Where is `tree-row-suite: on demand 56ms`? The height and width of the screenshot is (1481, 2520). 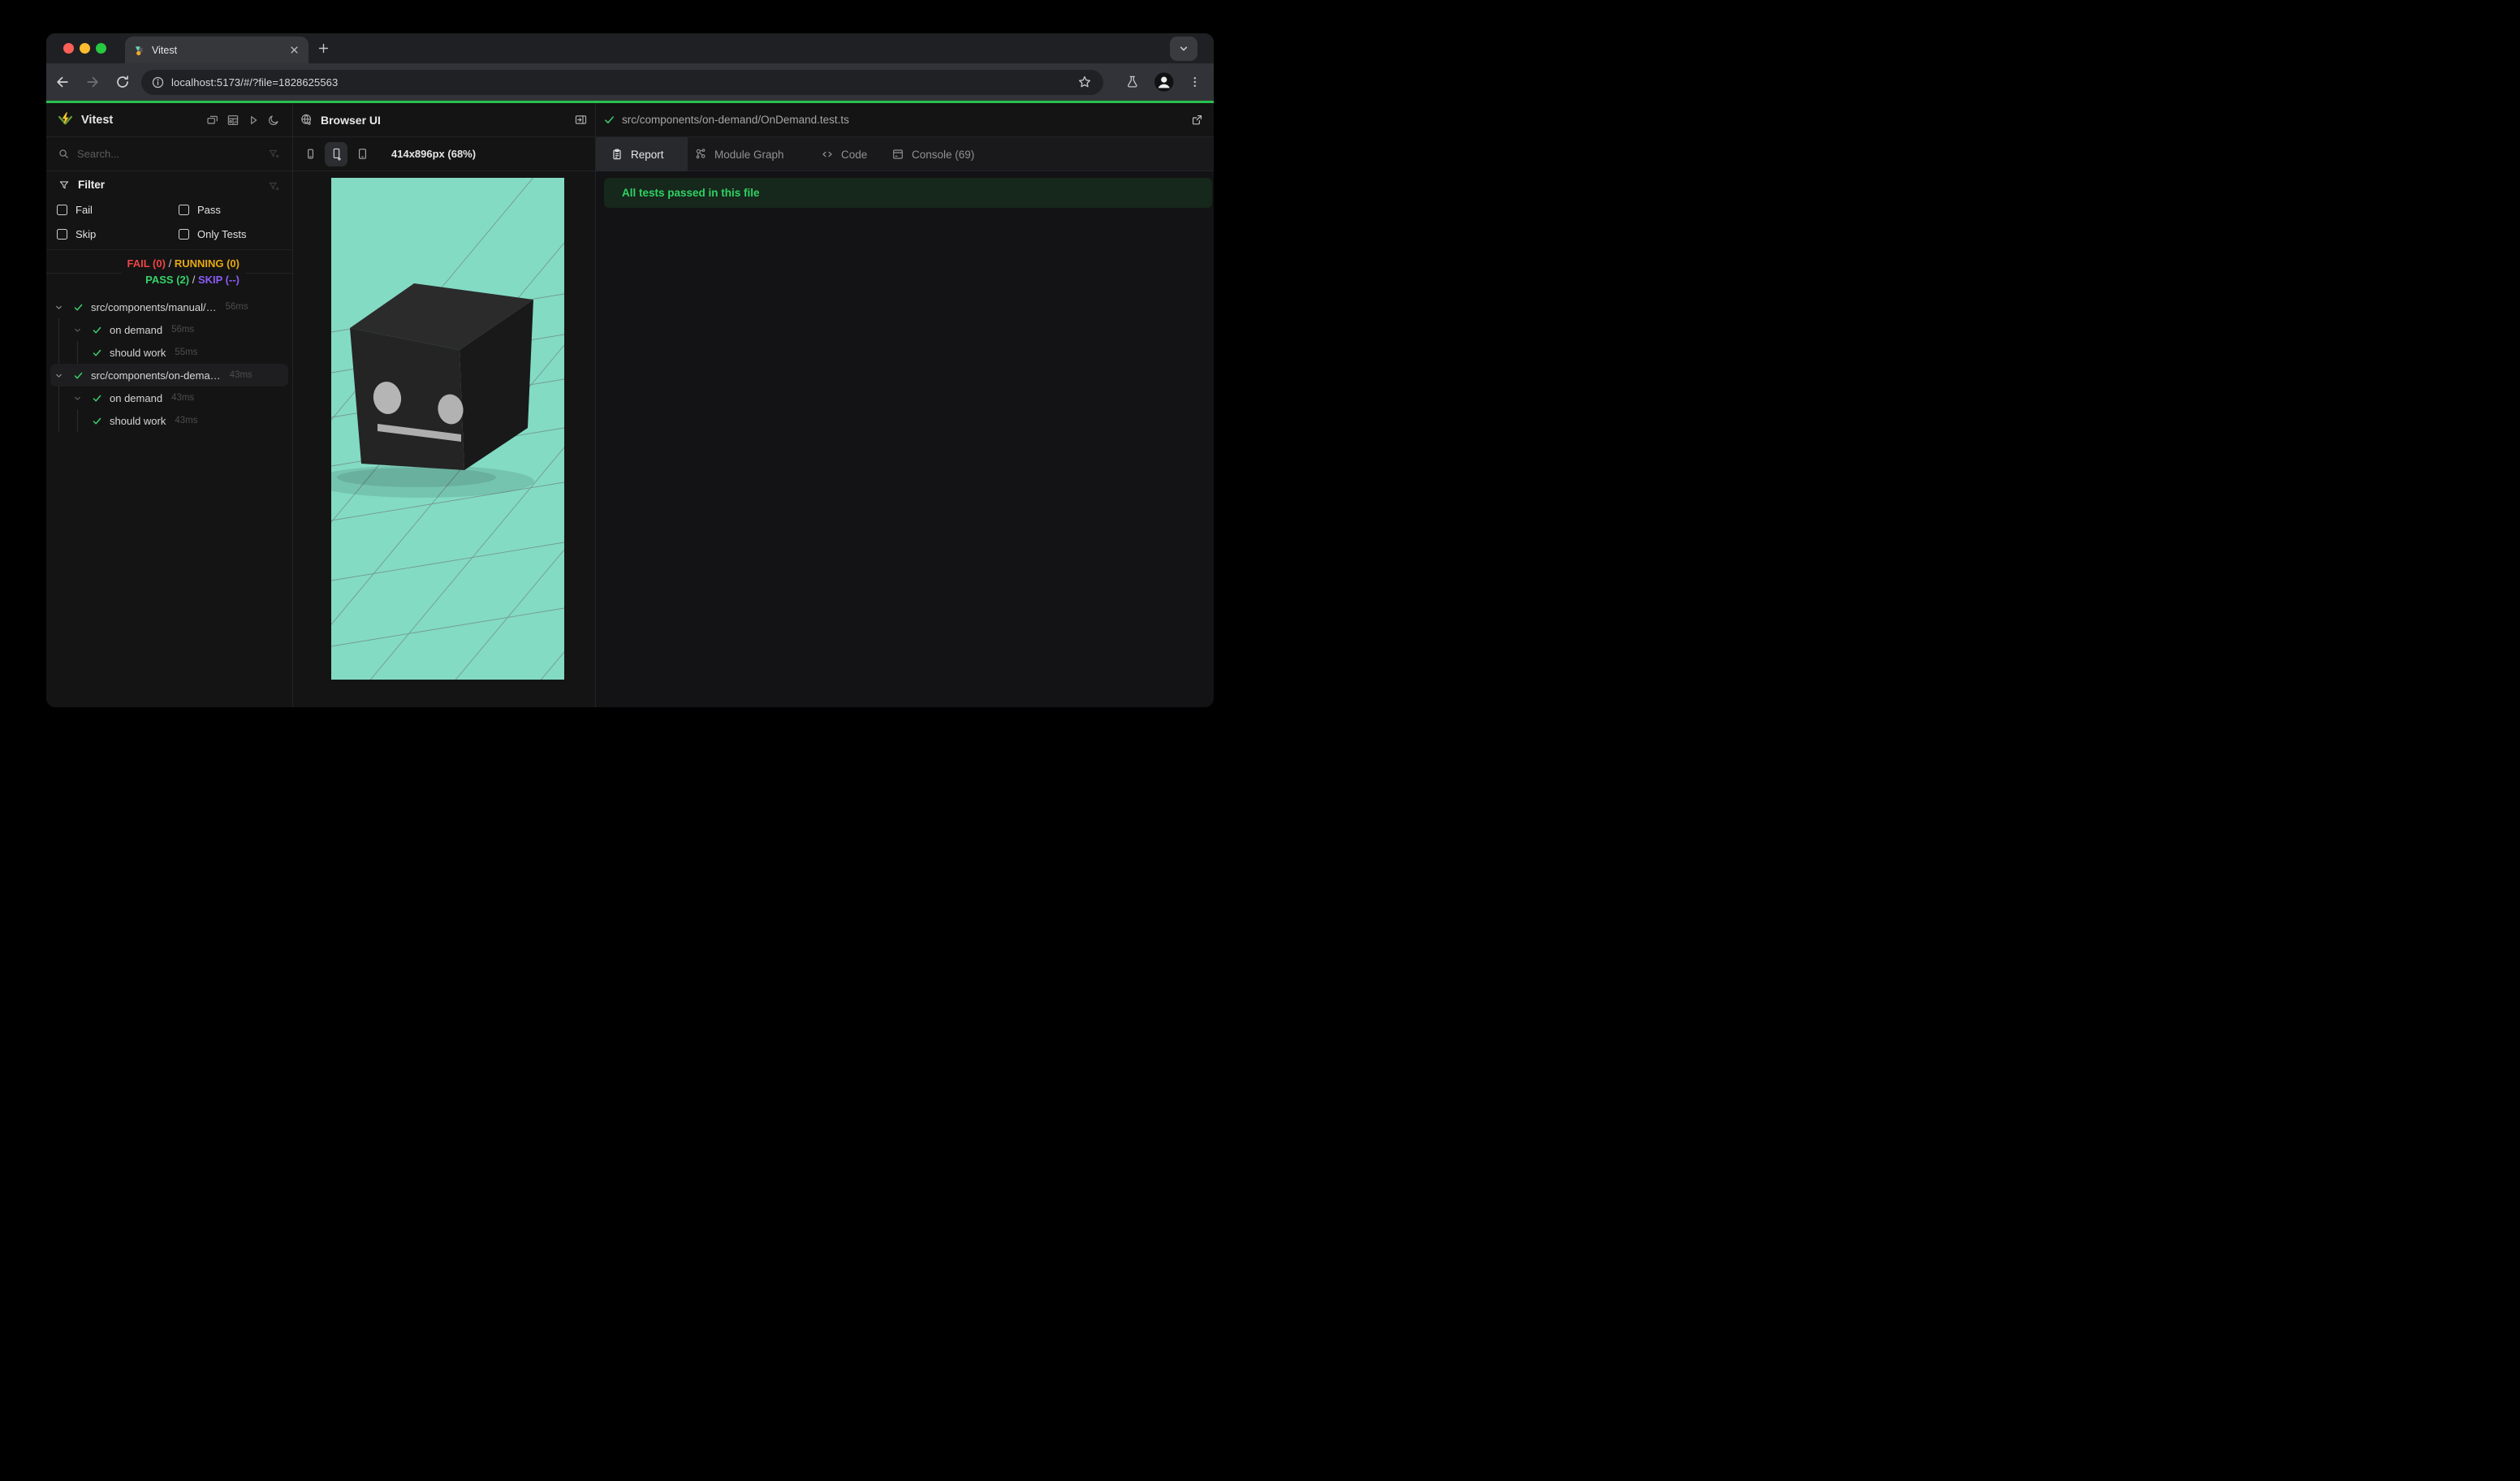
tree-row-suite: on demand 56ms is located at coordinates (169, 329).